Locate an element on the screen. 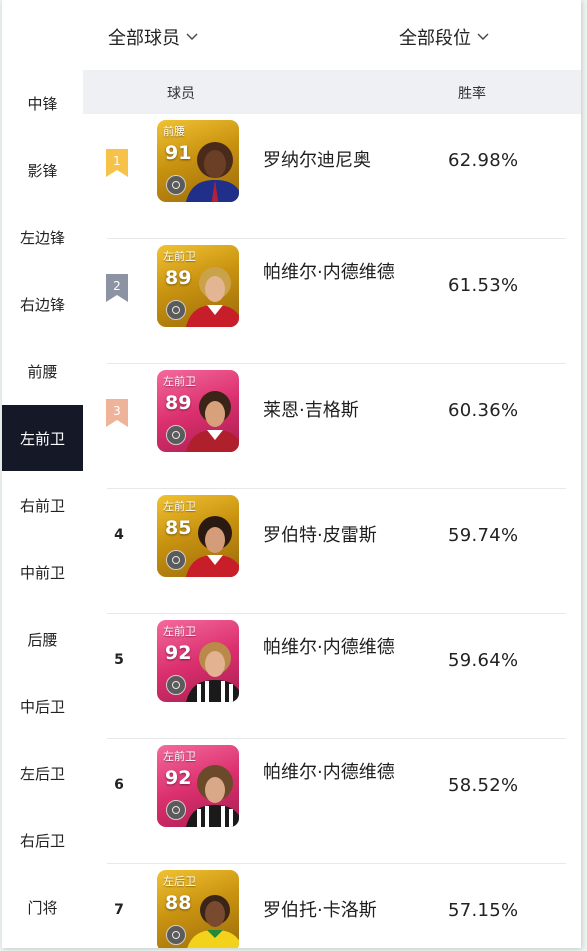 This screenshot has width=587, height=951. table-row: 5 左前卫 92 帕维尔·内德维德 59.64% is located at coordinates (324, 676).